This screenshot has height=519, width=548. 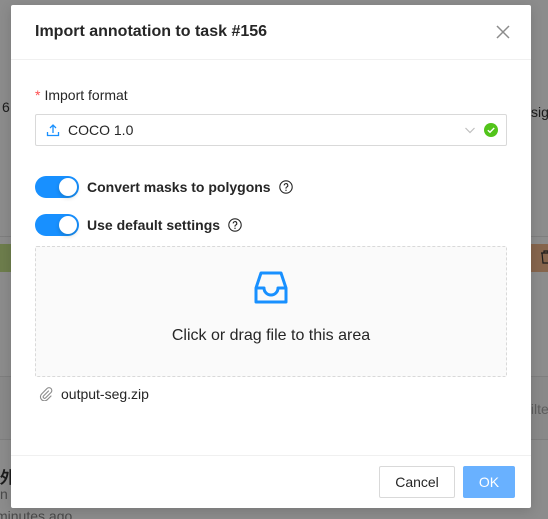 What do you see at coordinates (271, 130) in the screenshot?
I see `import-format-select: COCO 1.0` at bounding box center [271, 130].